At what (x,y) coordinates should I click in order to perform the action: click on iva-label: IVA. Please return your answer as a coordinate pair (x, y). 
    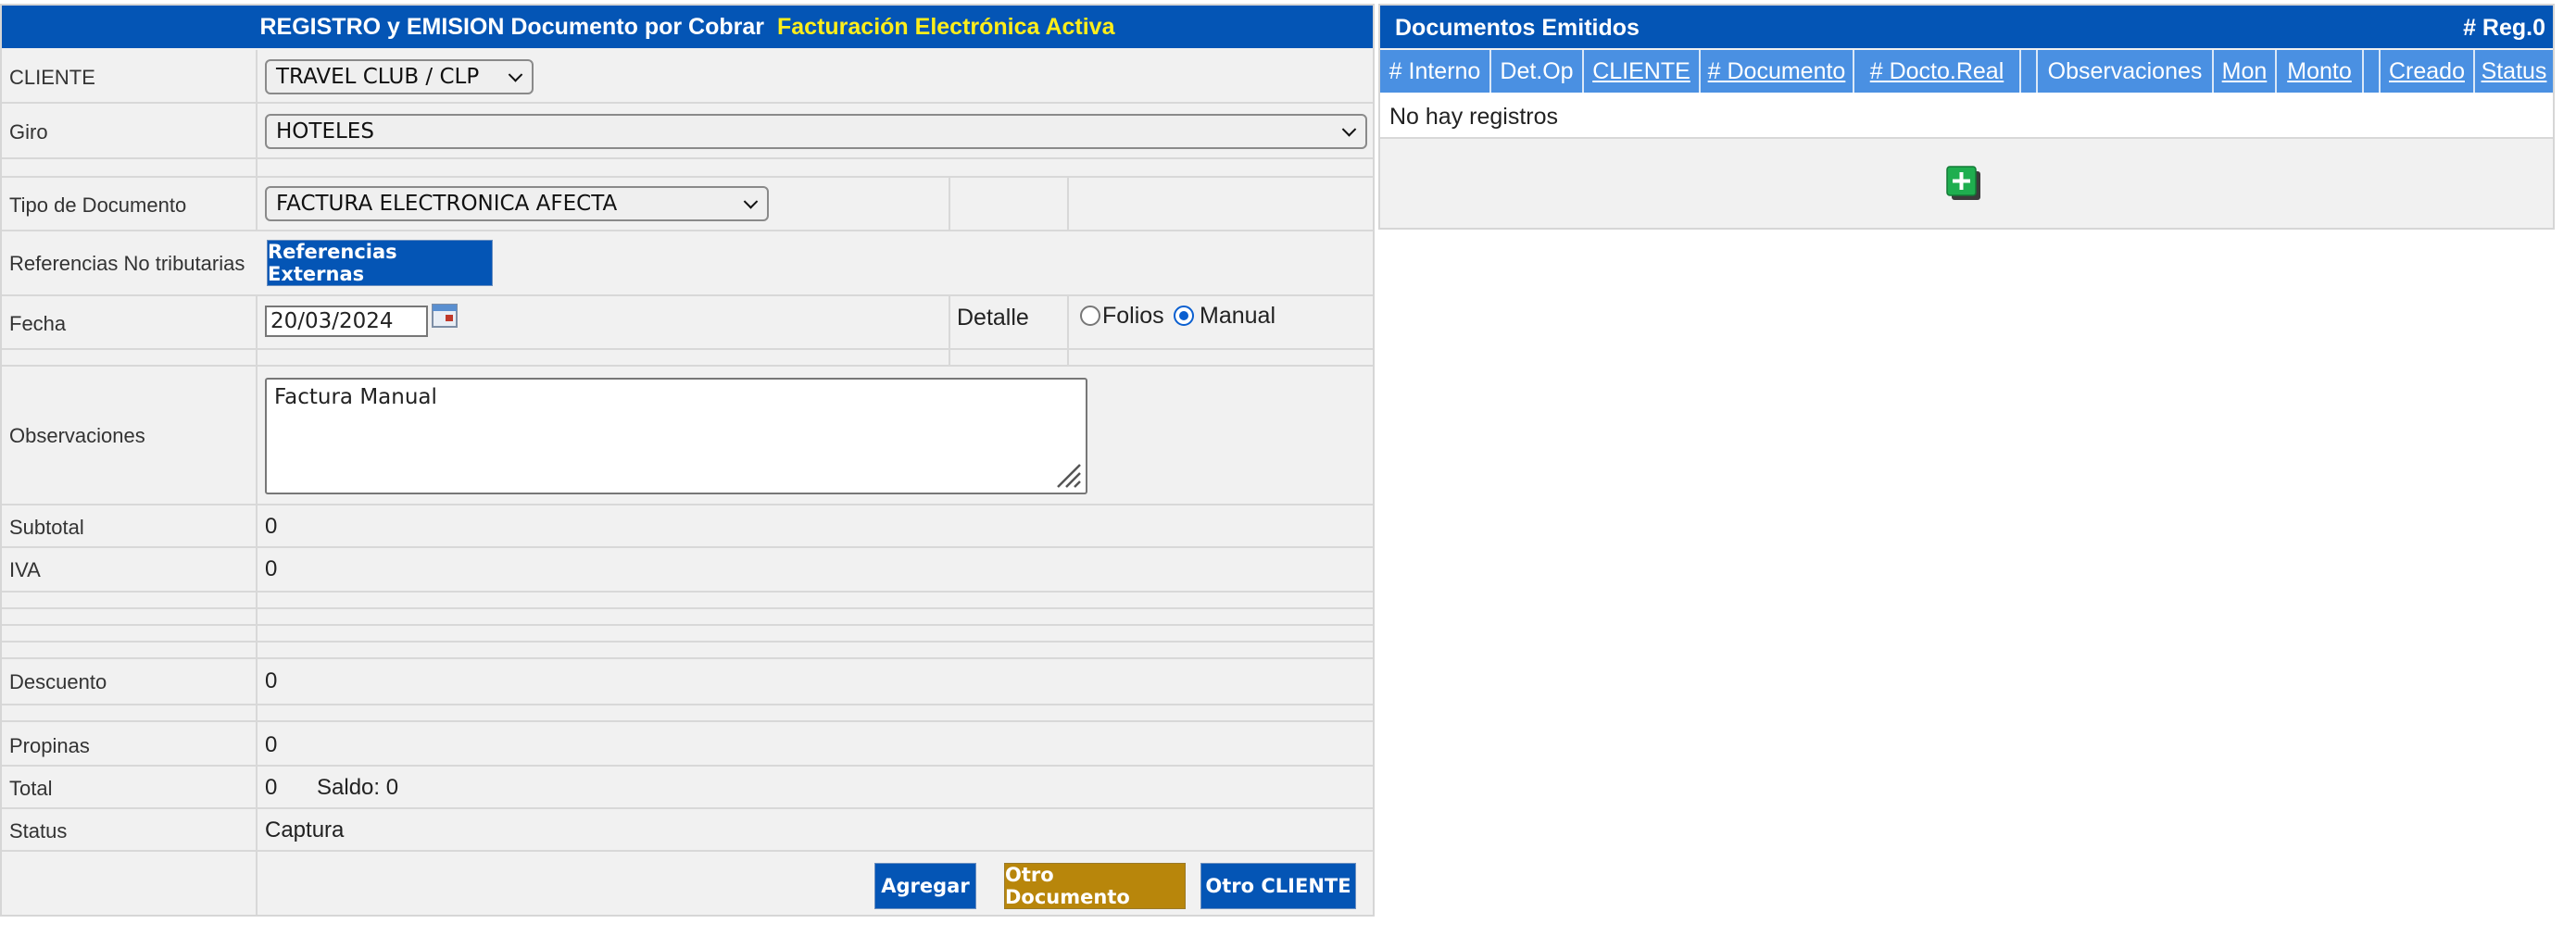
    Looking at the image, I should click on (25, 569).